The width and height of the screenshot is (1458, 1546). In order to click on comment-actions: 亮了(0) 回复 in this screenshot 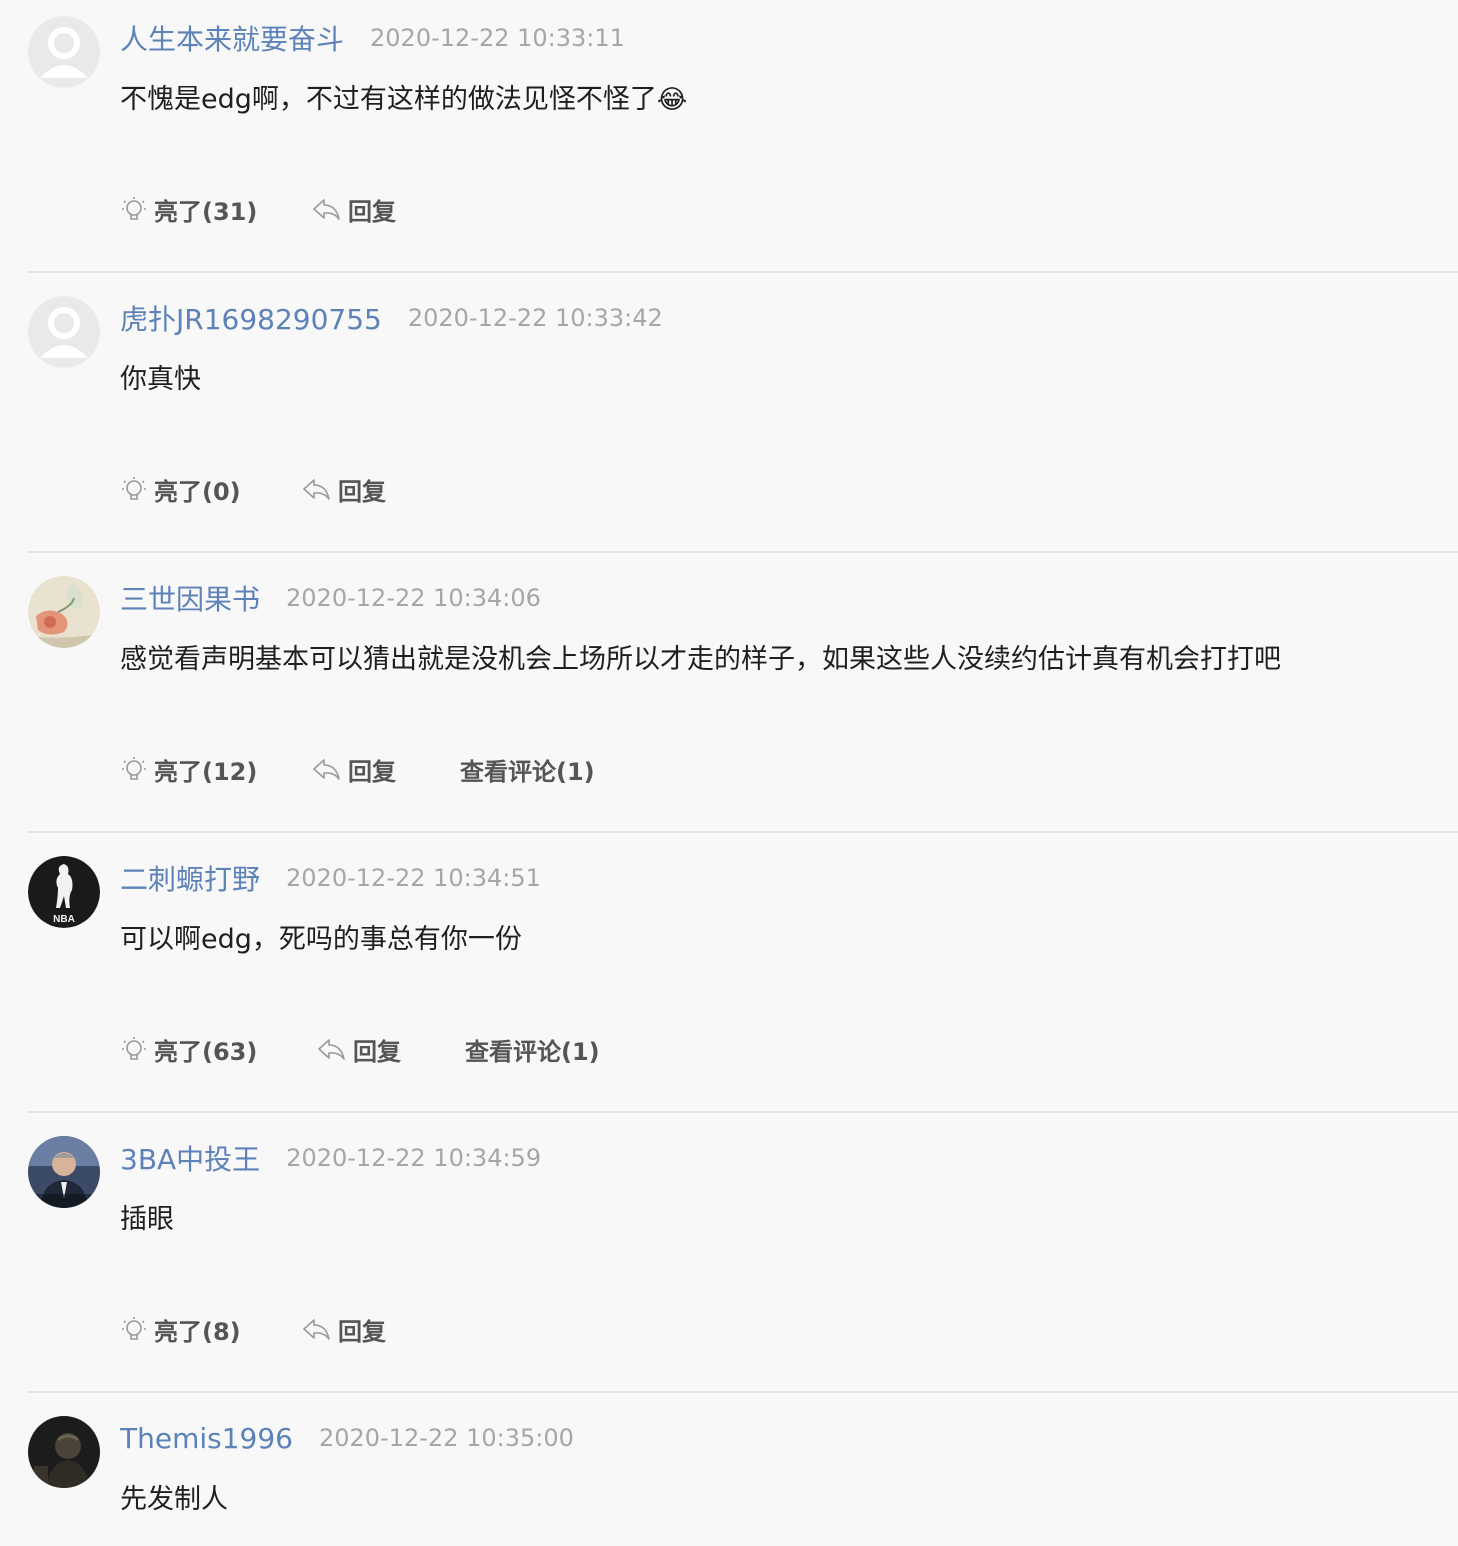, I will do `click(285, 489)`.